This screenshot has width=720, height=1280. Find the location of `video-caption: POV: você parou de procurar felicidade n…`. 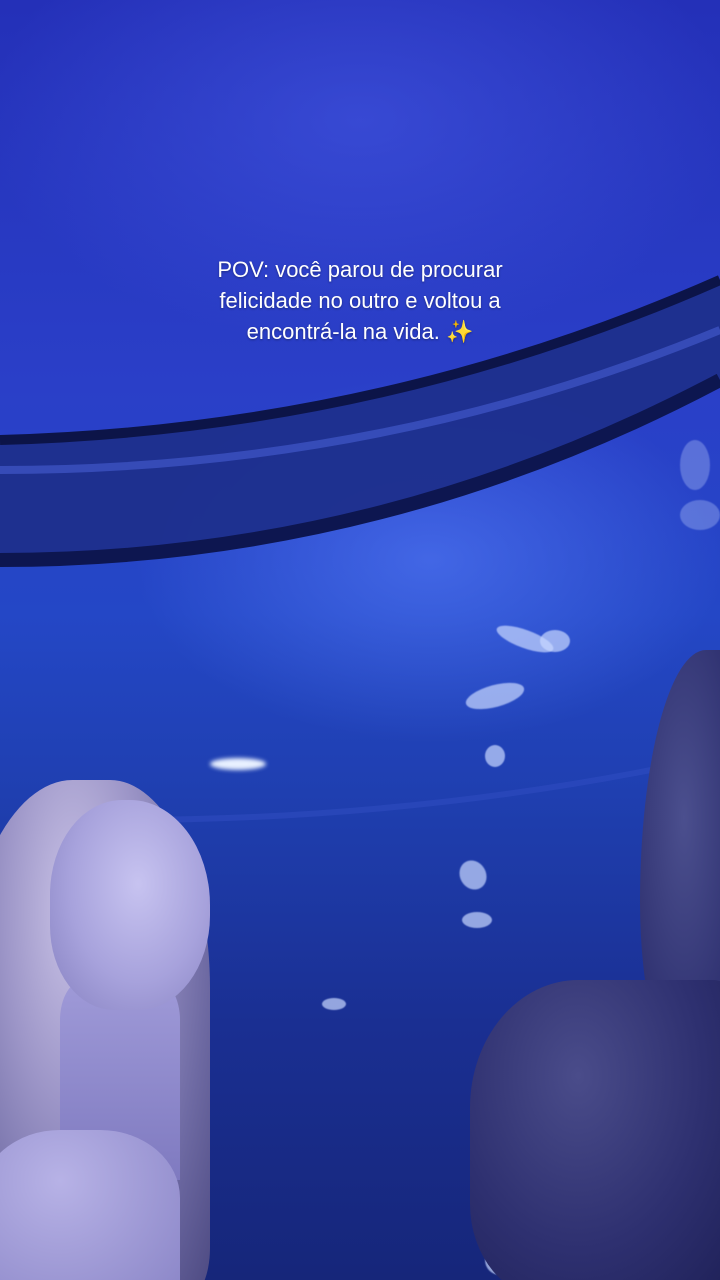

video-caption: POV: você parou de procurar felicidade n… is located at coordinates (360, 300).